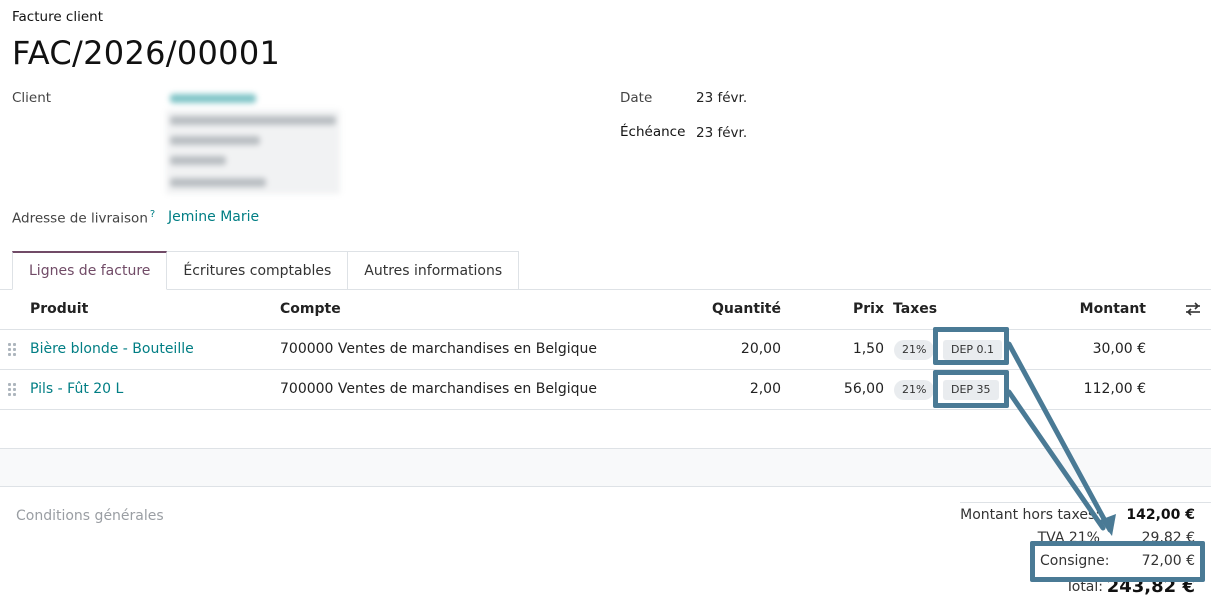 This screenshot has height=599, width=1211. I want to click on delivery-address-link: Jemine Marie, so click(213, 217).